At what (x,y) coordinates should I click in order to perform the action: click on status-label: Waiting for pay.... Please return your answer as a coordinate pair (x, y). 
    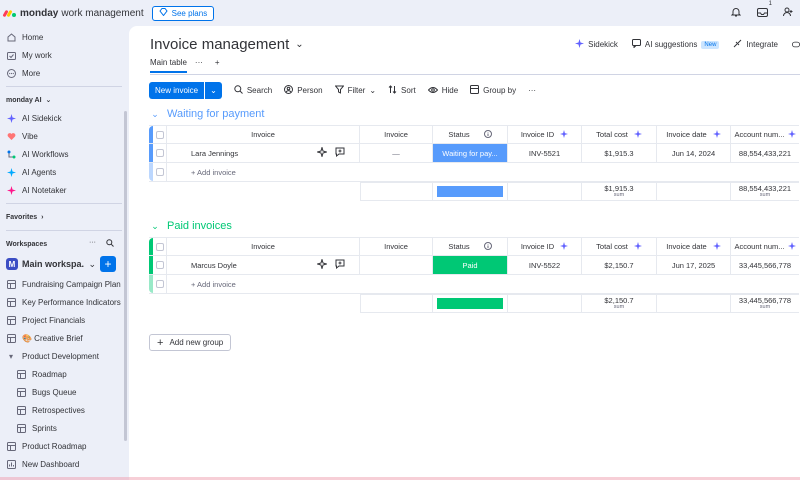
    Looking at the image, I should click on (470, 153).